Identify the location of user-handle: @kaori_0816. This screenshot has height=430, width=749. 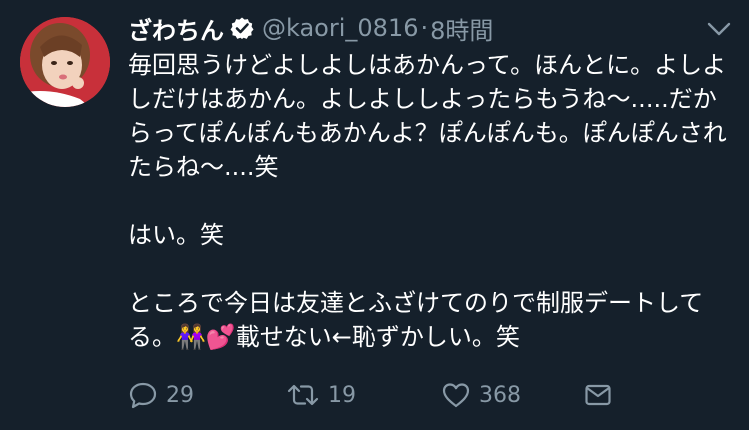
(340, 28).